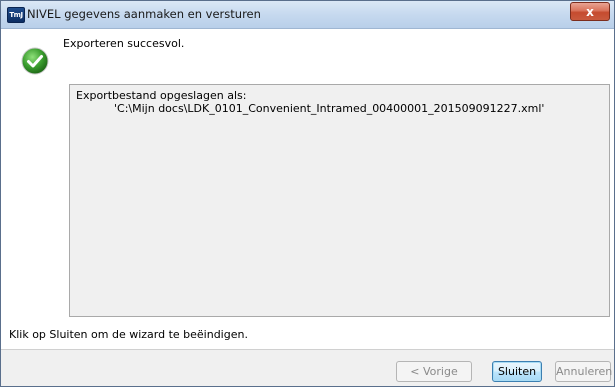 Image resolution: width=615 pixels, height=387 pixels. What do you see at coordinates (307, 367) in the screenshot?
I see `button-bar: < Vorige Sluiten Annuleren` at bounding box center [307, 367].